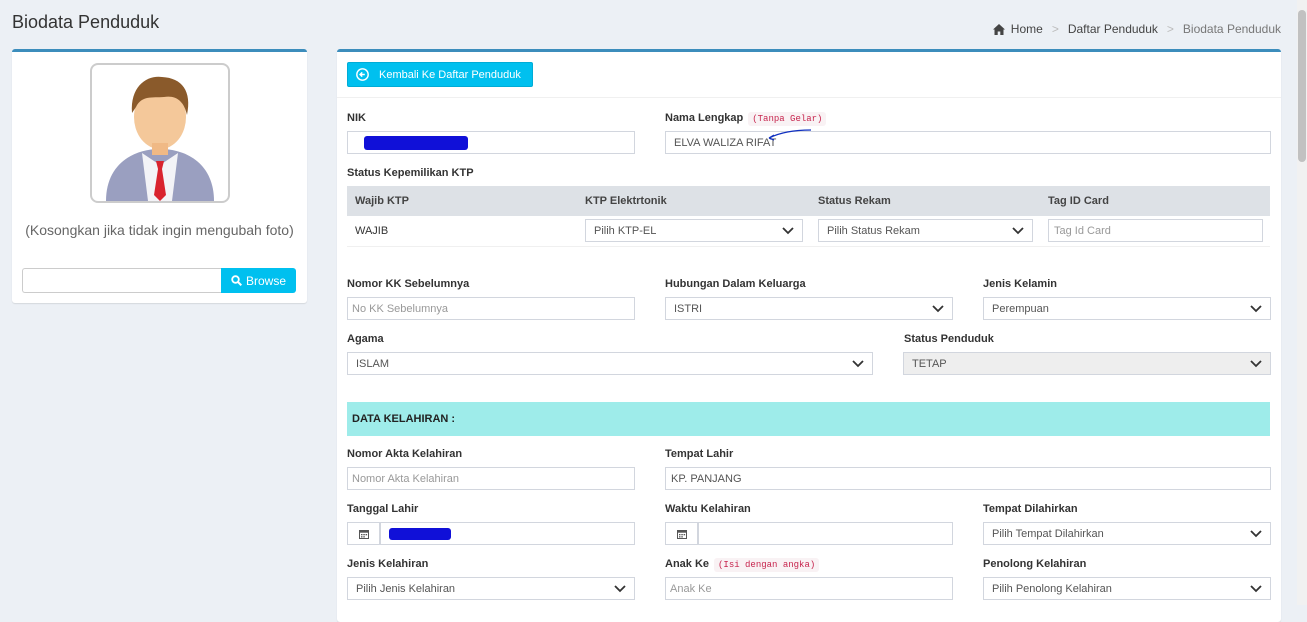  I want to click on tempat-lahir-input: KP. PANJANG, so click(968, 478).